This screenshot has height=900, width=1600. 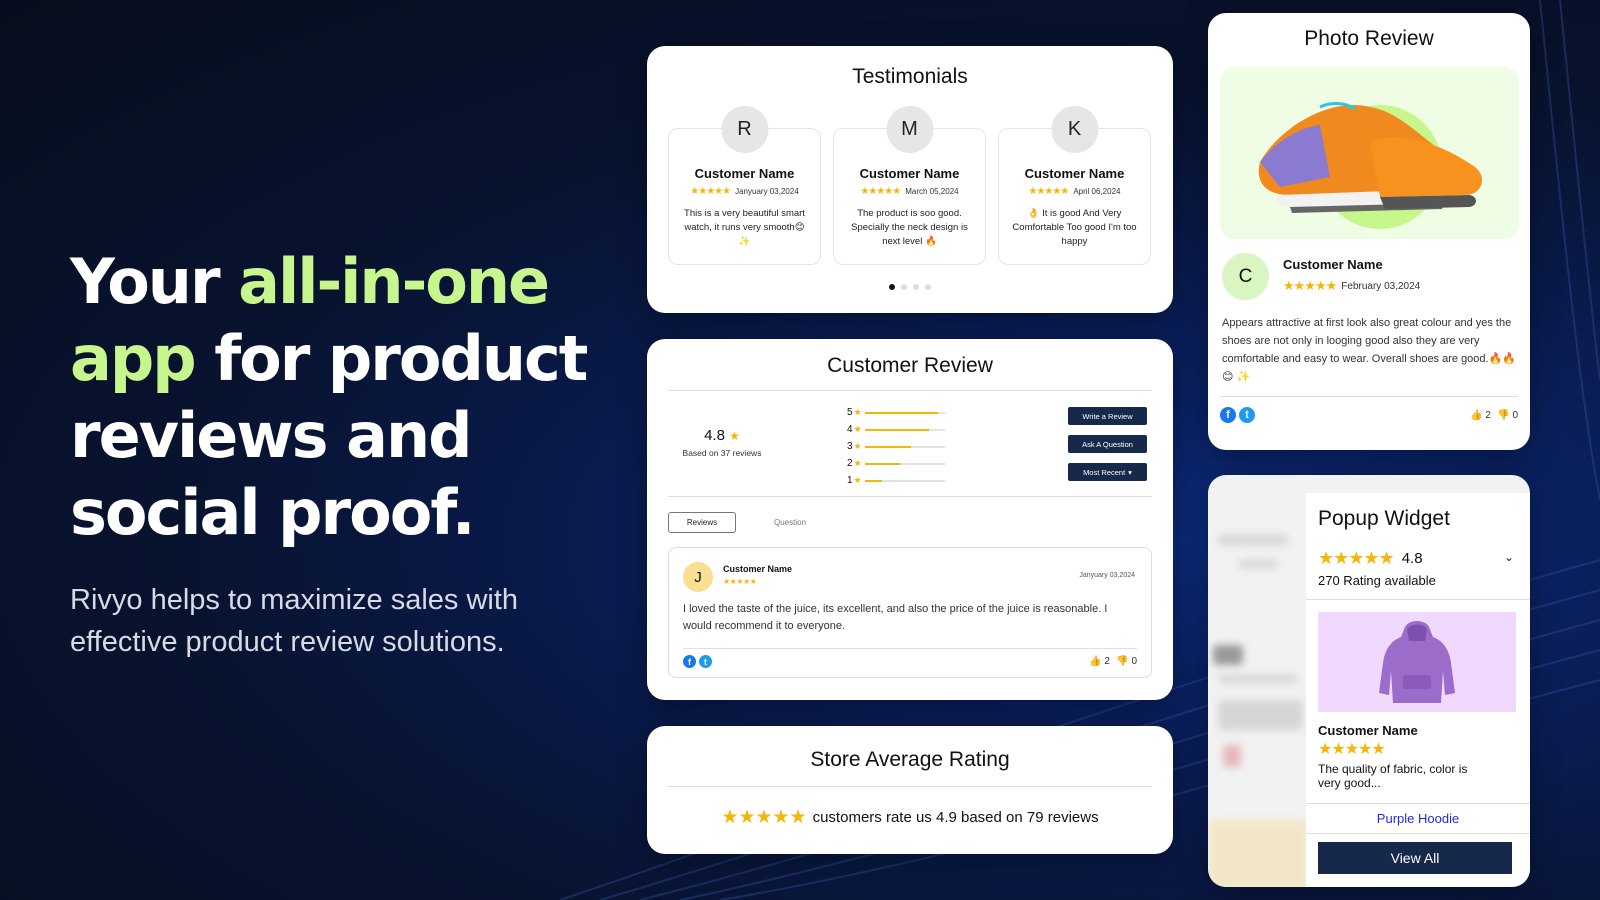 What do you see at coordinates (910, 287) in the screenshot?
I see `carousel-pagination` at bounding box center [910, 287].